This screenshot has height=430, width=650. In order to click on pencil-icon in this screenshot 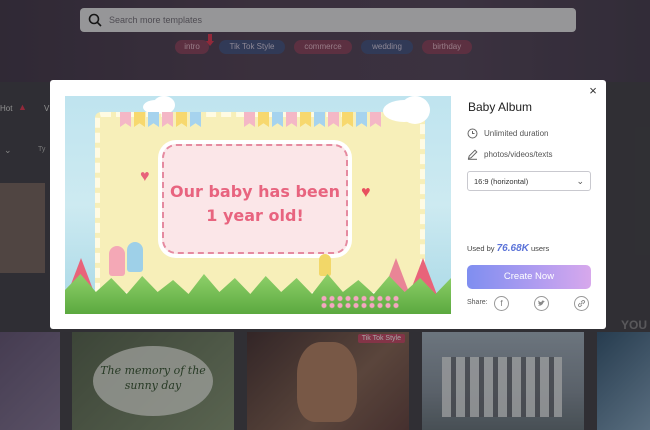, I will do `click(472, 154)`.